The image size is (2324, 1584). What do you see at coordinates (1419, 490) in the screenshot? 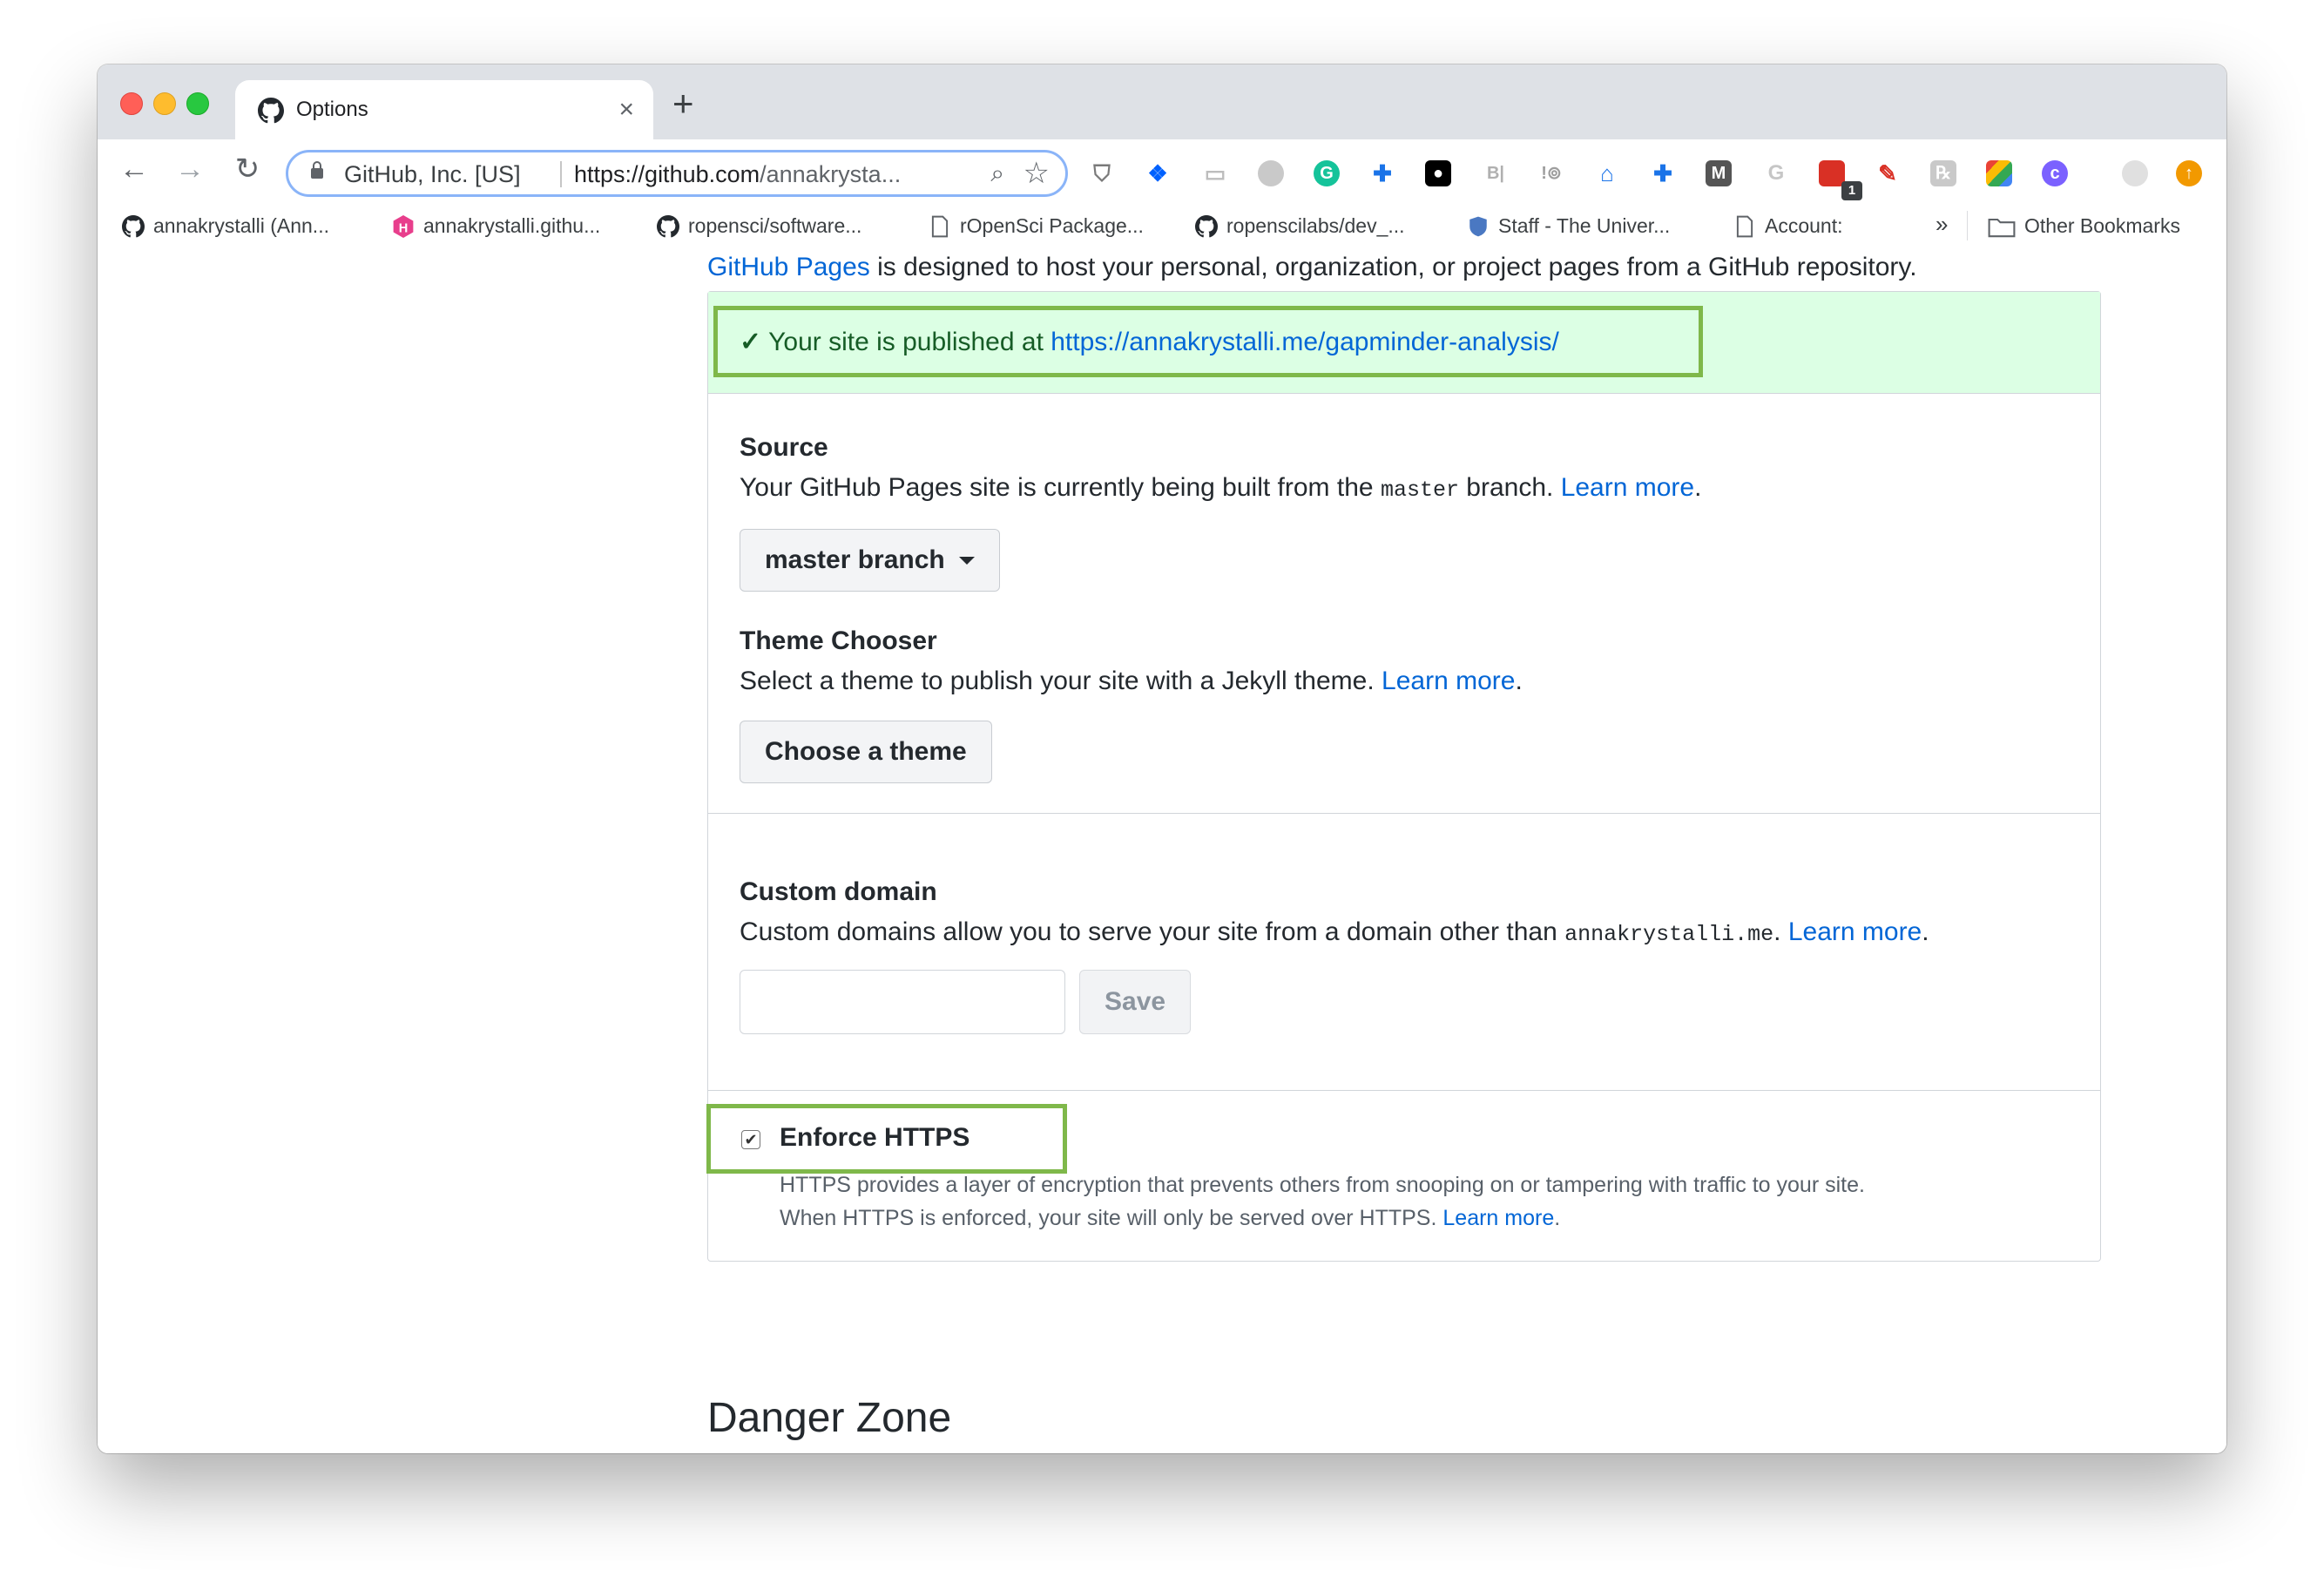
I see `branch-code: master` at bounding box center [1419, 490].